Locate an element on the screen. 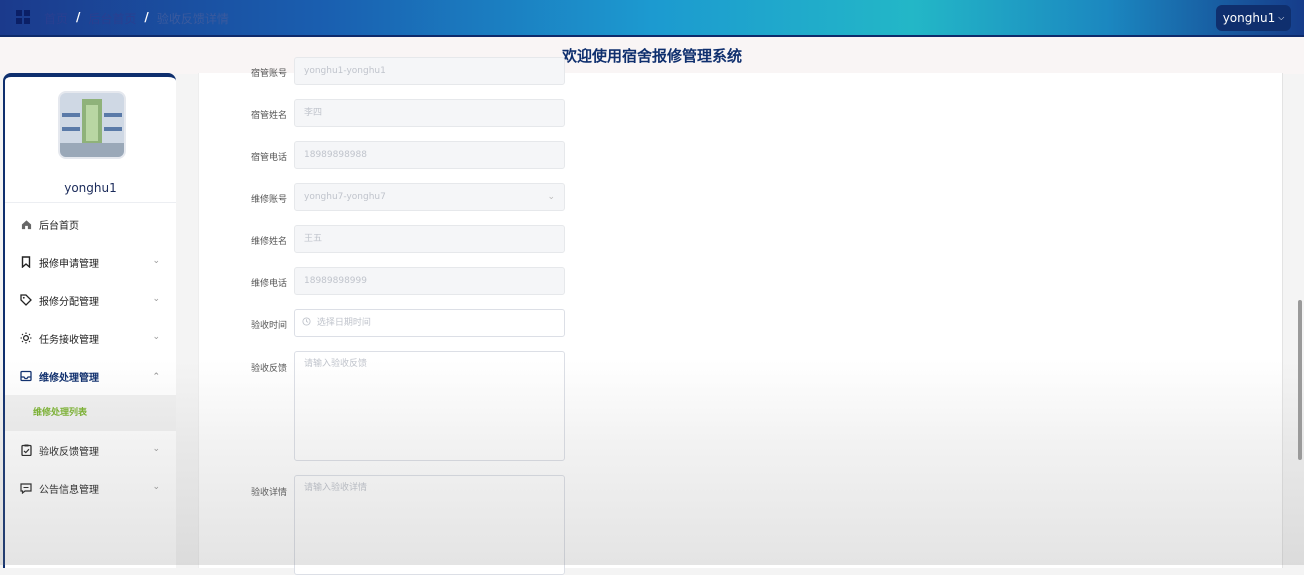 This screenshot has height=575, width=1304. breadcrumb: 首页 / 后台首页 / 验收反馈详情 is located at coordinates (136, 18).